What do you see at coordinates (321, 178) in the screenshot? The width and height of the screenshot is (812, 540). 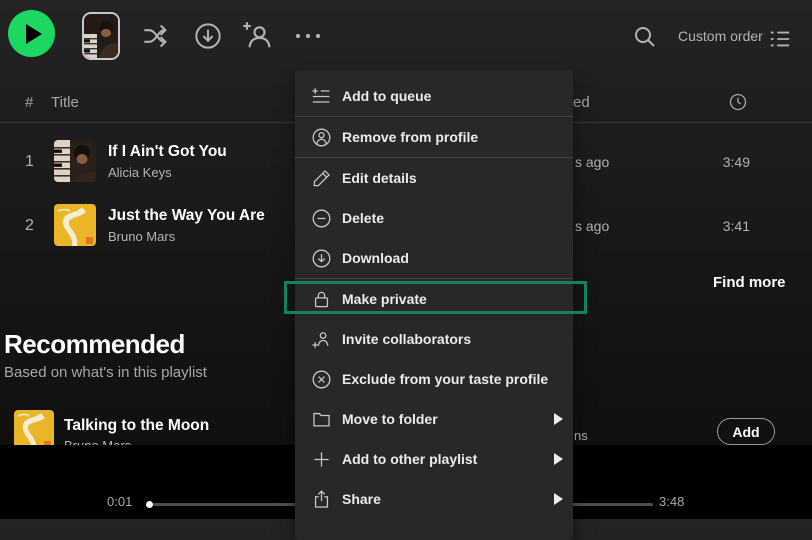 I see `pencil-icon` at bounding box center [321, 178].